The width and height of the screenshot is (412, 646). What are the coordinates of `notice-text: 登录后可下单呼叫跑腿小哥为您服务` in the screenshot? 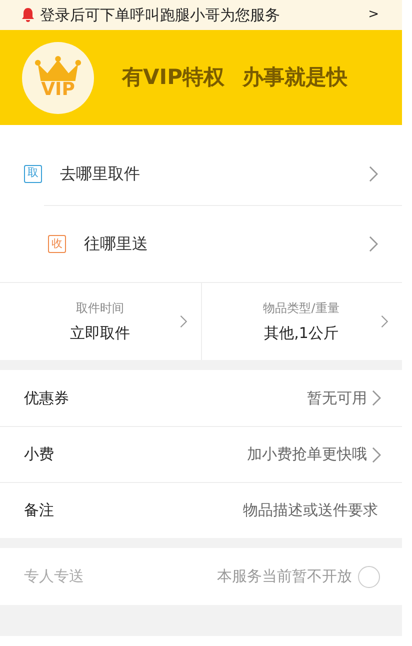 It's located at (160, 15).